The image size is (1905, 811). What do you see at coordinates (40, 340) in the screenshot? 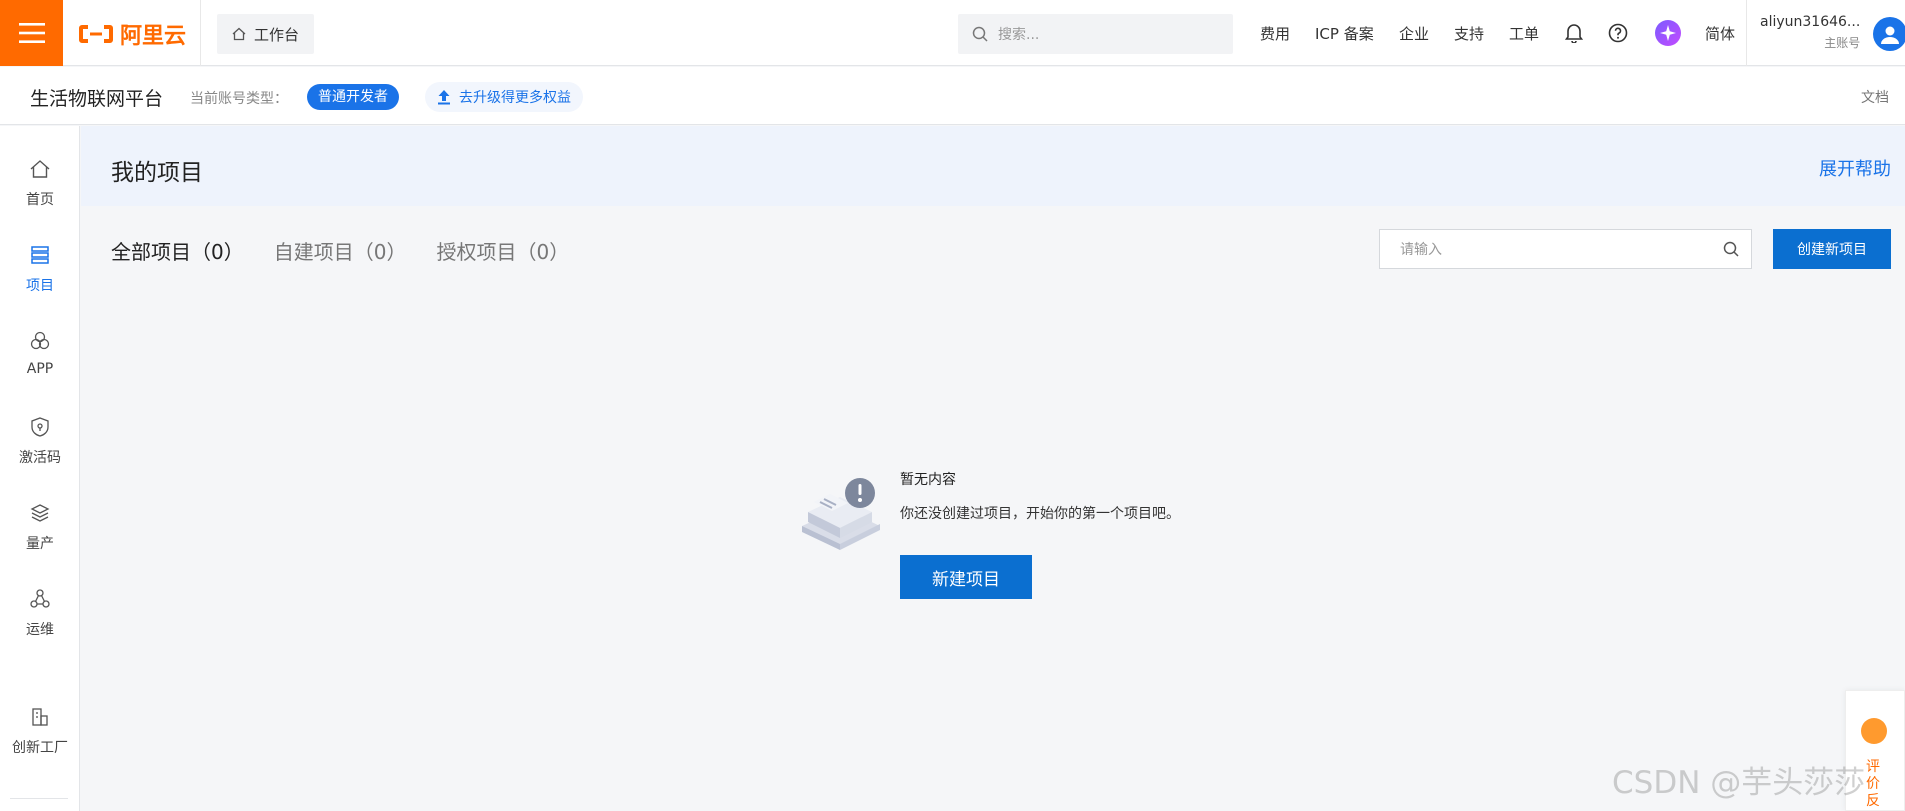
I see `app-icon` at bounding box center [40, 340].